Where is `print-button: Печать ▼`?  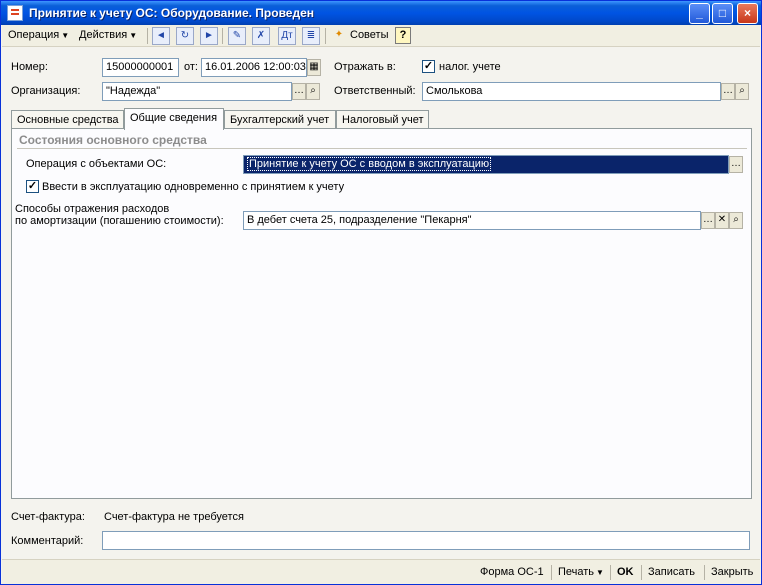
print-button: Печать ▼ is located at coordinates (581, 572).